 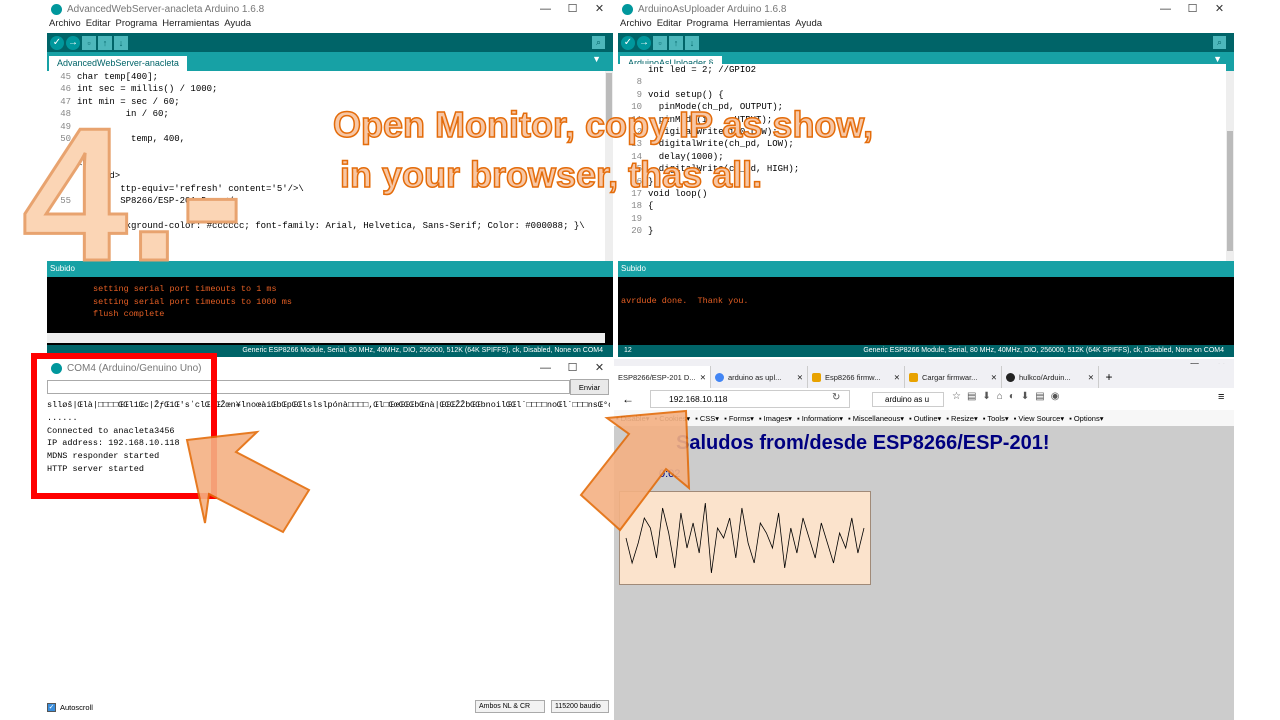 What do you see at coordinates (635, 470) in the screenshot?
I see `arrow-to-browser` at bounding box center [635, 470].